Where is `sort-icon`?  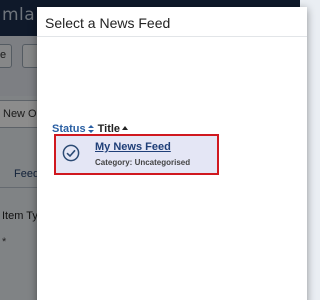
sort-icon is located at coordinates (90, 129).